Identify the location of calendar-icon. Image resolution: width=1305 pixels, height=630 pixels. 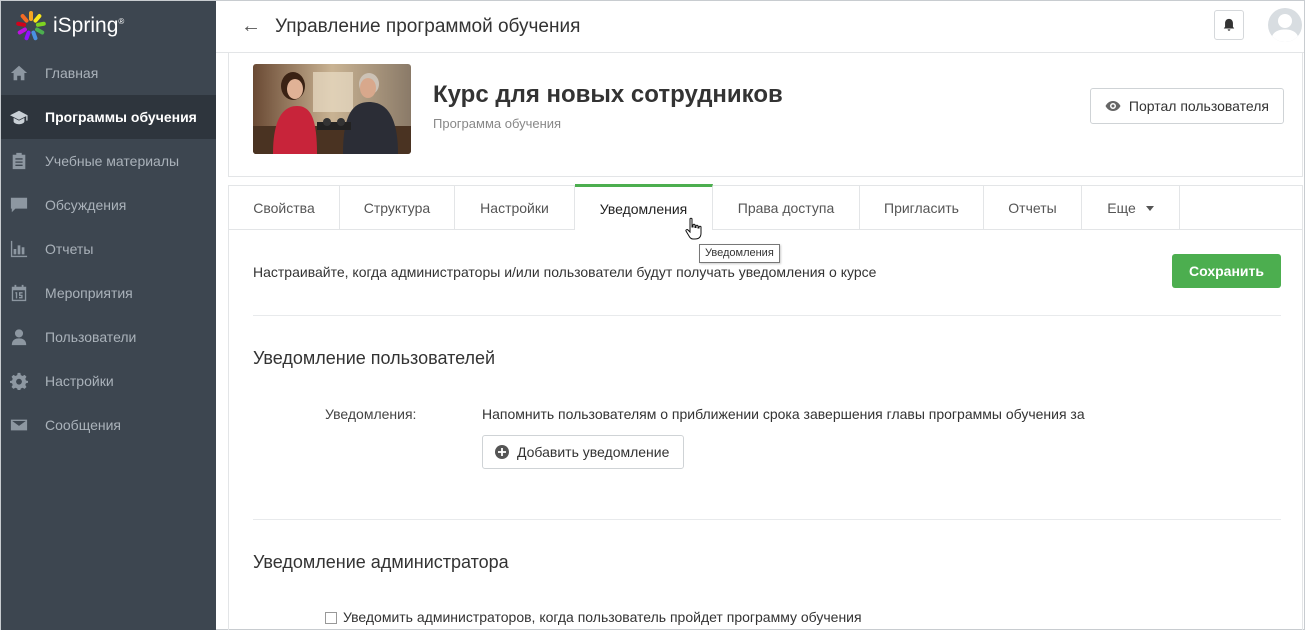
(19, 293).